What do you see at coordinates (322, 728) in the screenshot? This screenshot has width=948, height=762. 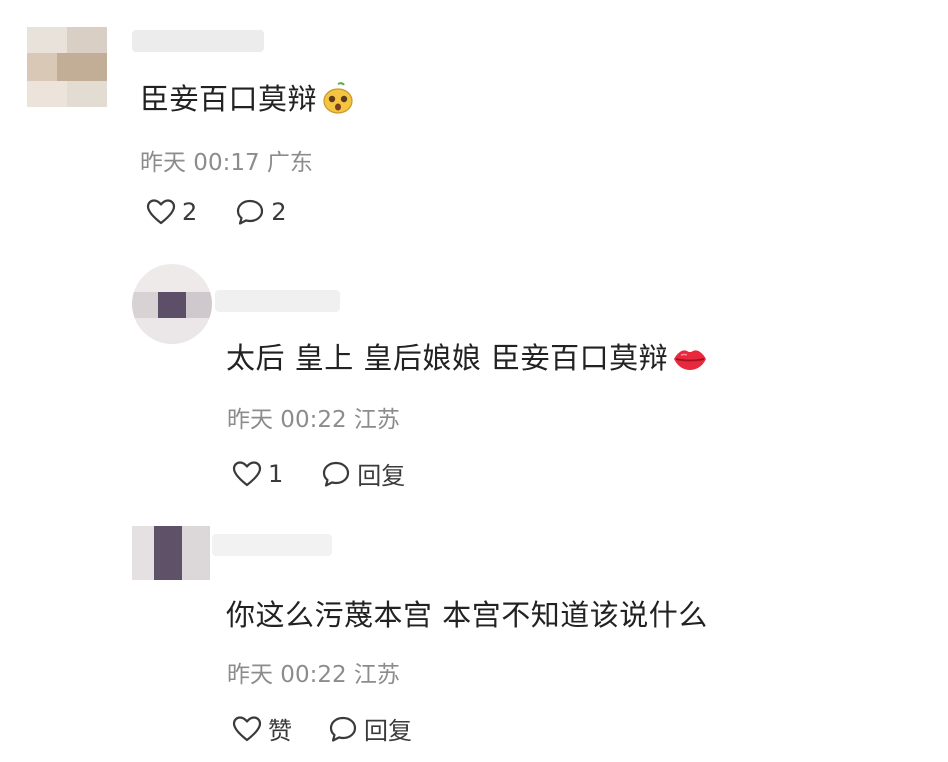 I see `comment-actions: 赞 回复` at bounding box center [322, 728].